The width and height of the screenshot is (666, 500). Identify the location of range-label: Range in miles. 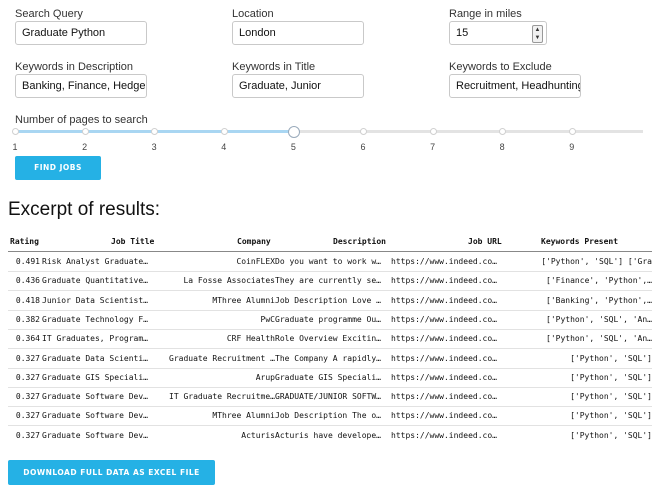
(485, 14).